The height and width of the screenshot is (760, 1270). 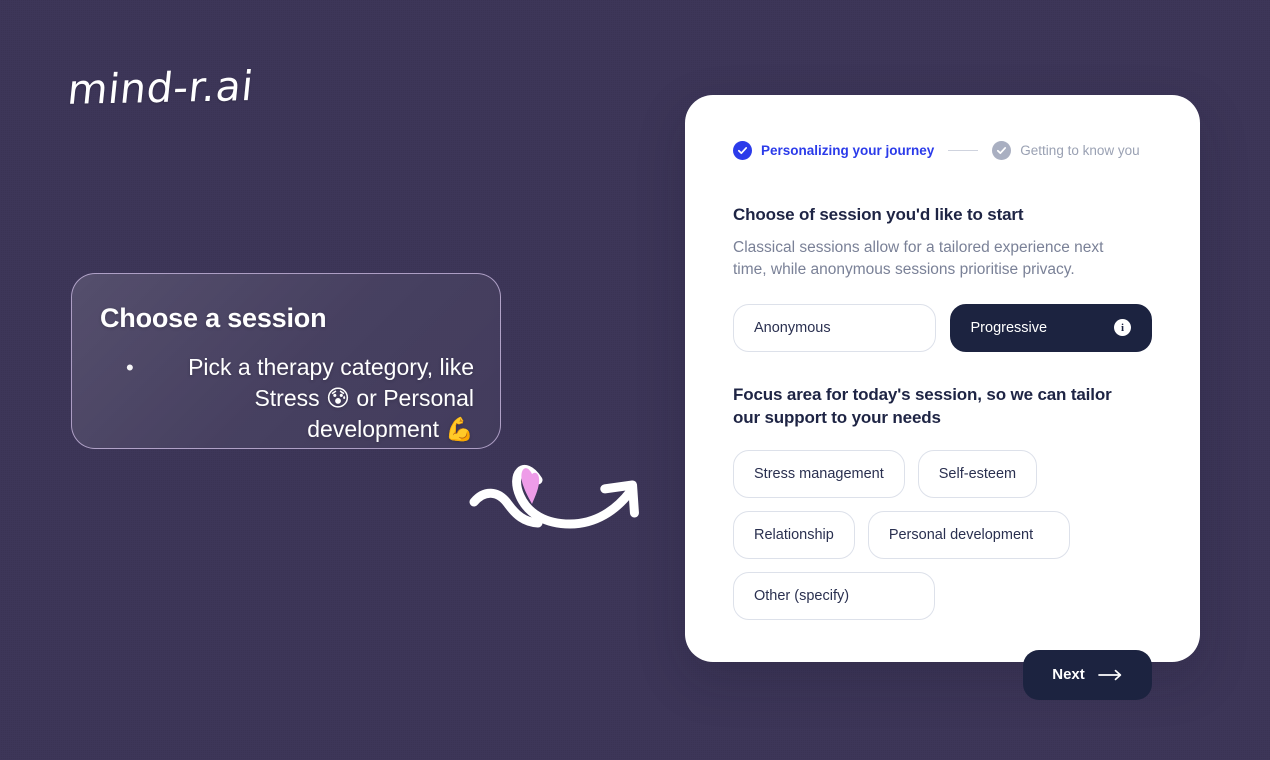 What do you see at coordinates (792, 327) in the screenshot?
I see `session-option-anonymous-label: Anonymous` at bounding box center [792, 327].